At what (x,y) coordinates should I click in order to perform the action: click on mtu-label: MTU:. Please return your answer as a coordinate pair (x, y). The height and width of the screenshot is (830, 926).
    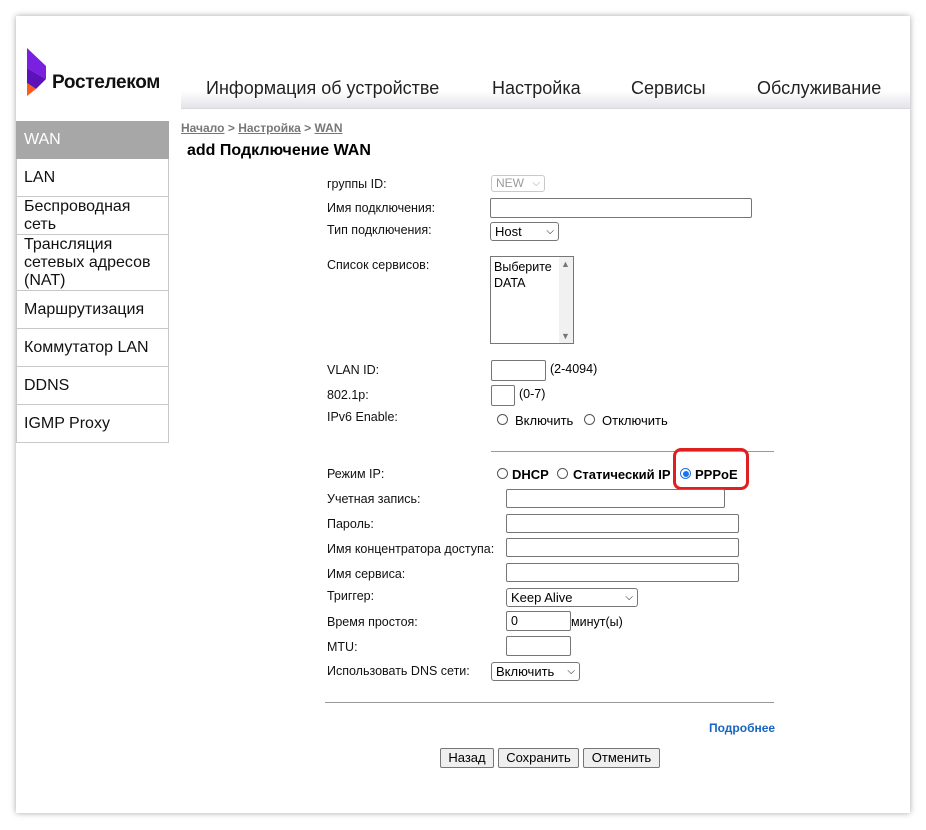
    Looking at the image, I should click on (342, 647).